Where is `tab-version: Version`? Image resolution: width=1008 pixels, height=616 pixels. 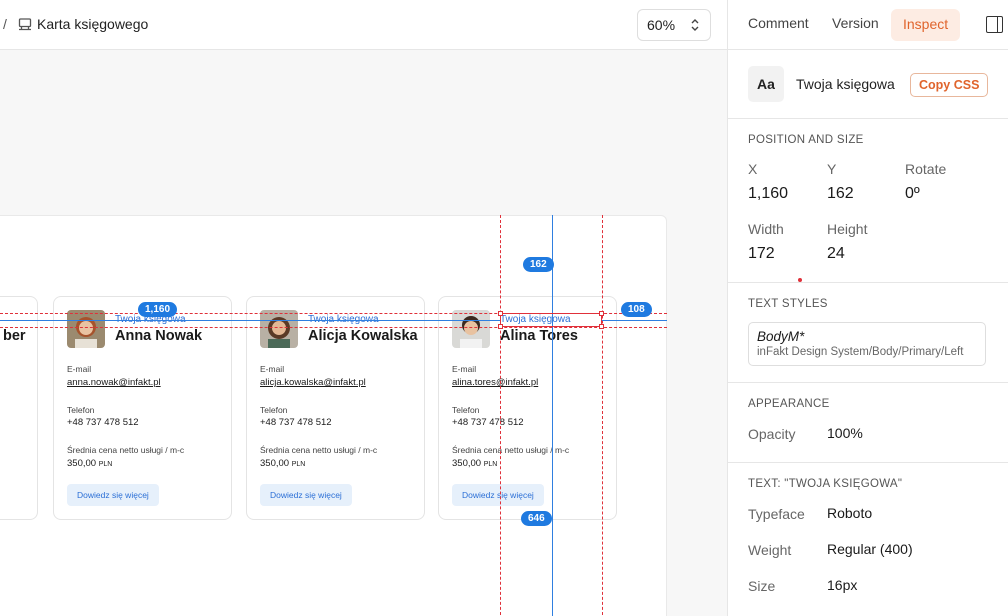
tab-version: Version is located at coordinates (855, 23).